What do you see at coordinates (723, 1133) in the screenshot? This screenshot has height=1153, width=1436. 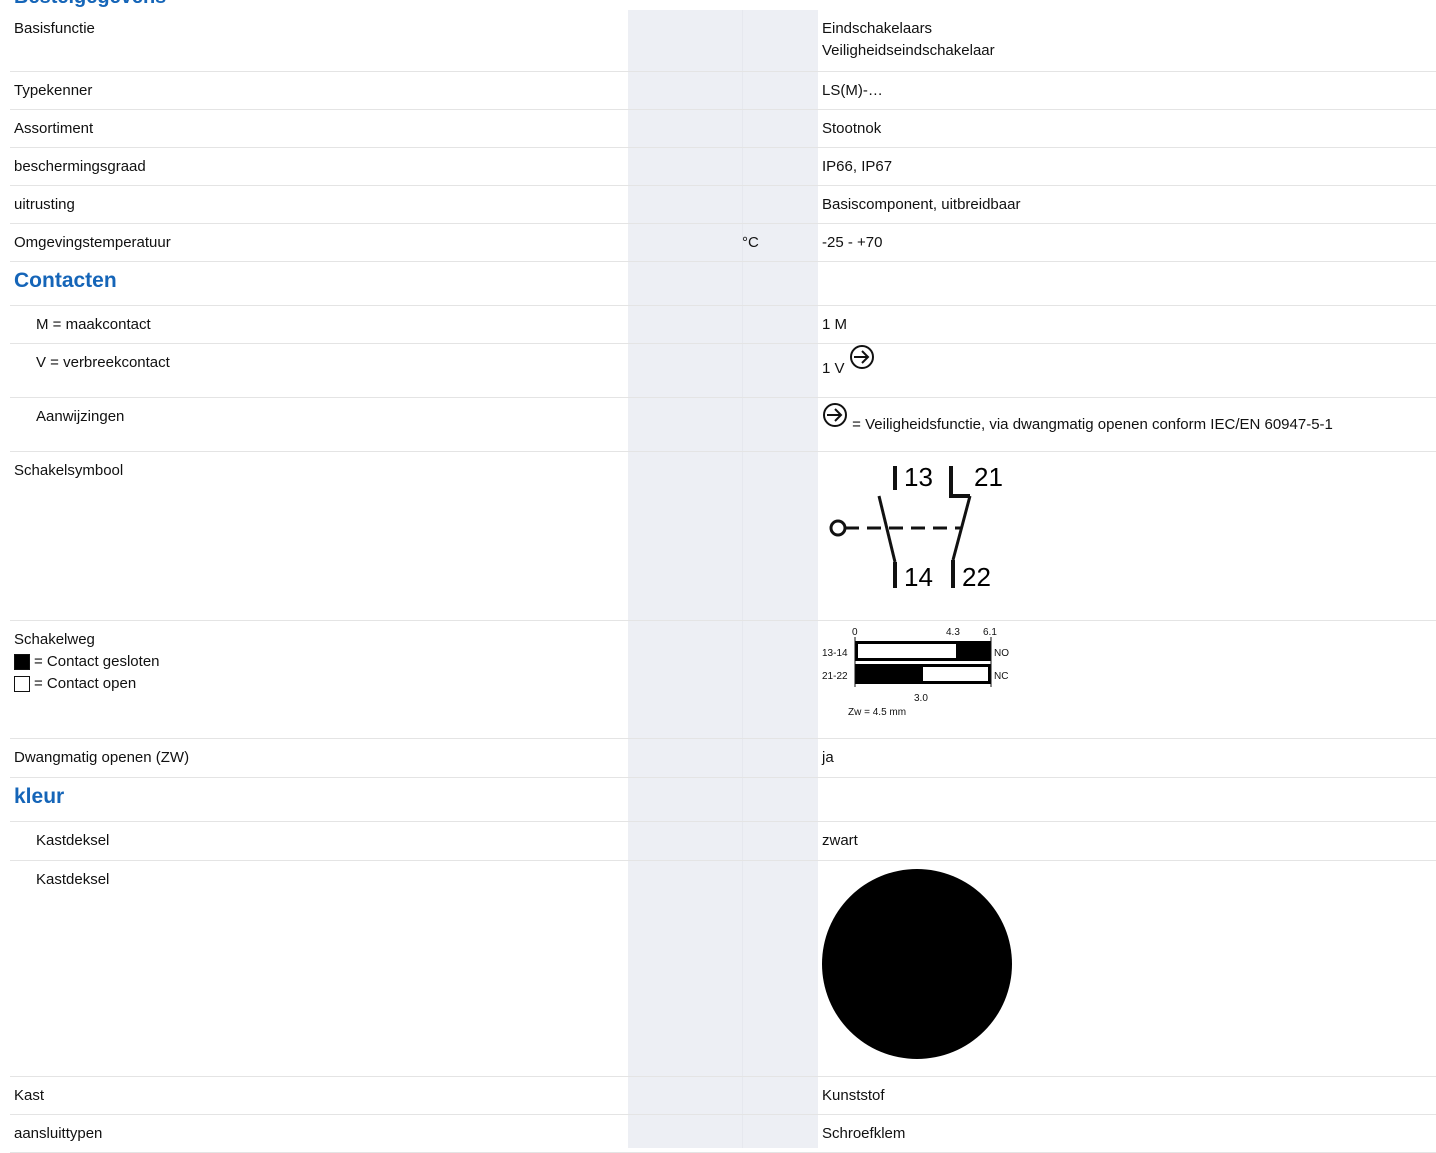 I see `row-aansluittypen: aansluittypen Schroefklem` at bounding box center [723, 1133].